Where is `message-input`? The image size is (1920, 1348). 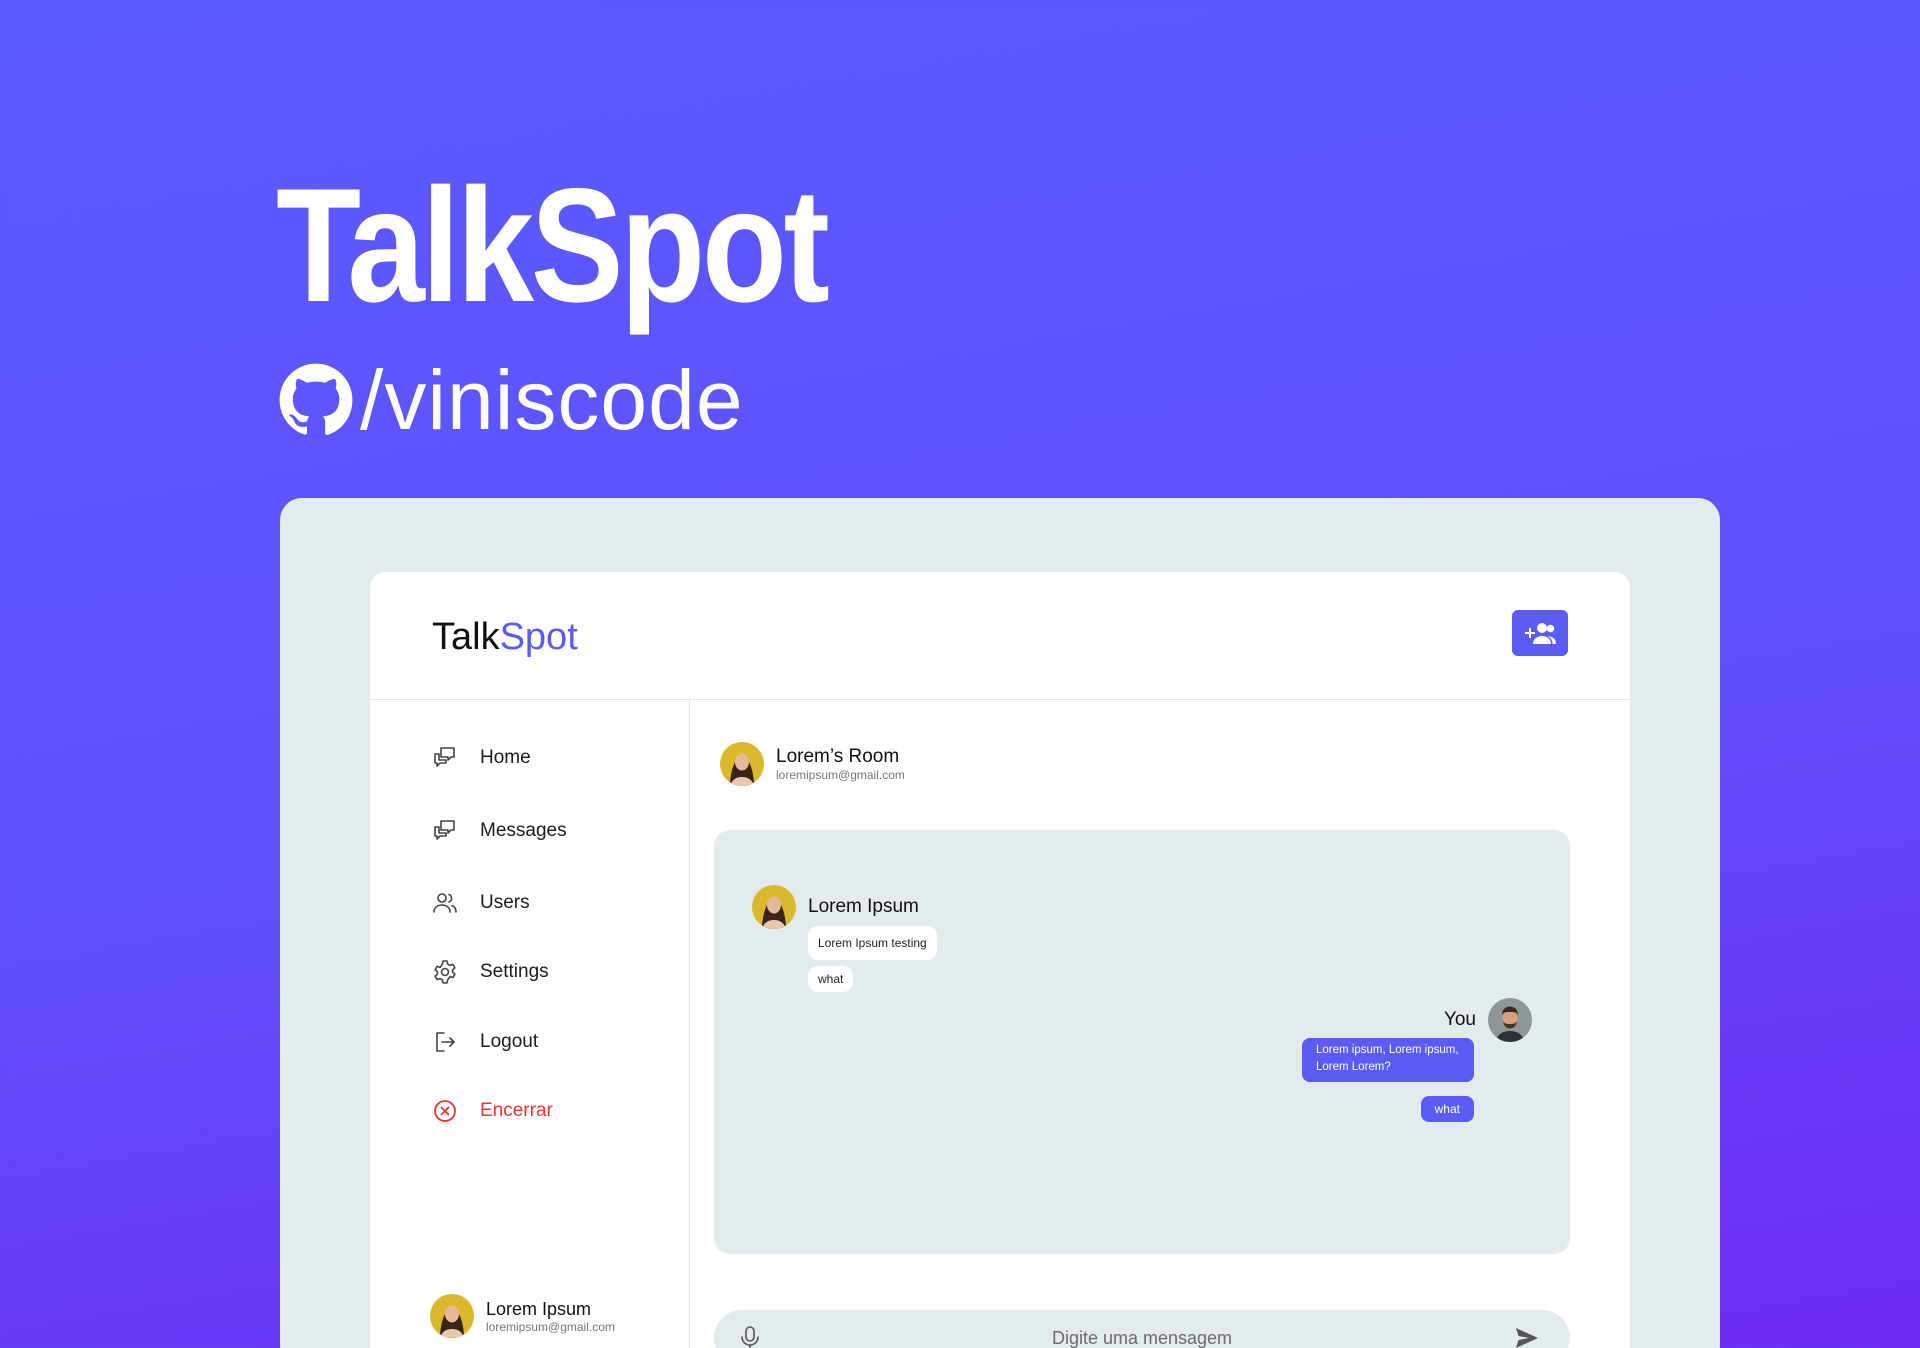 message-input is located at coordinates (1142, 1334).